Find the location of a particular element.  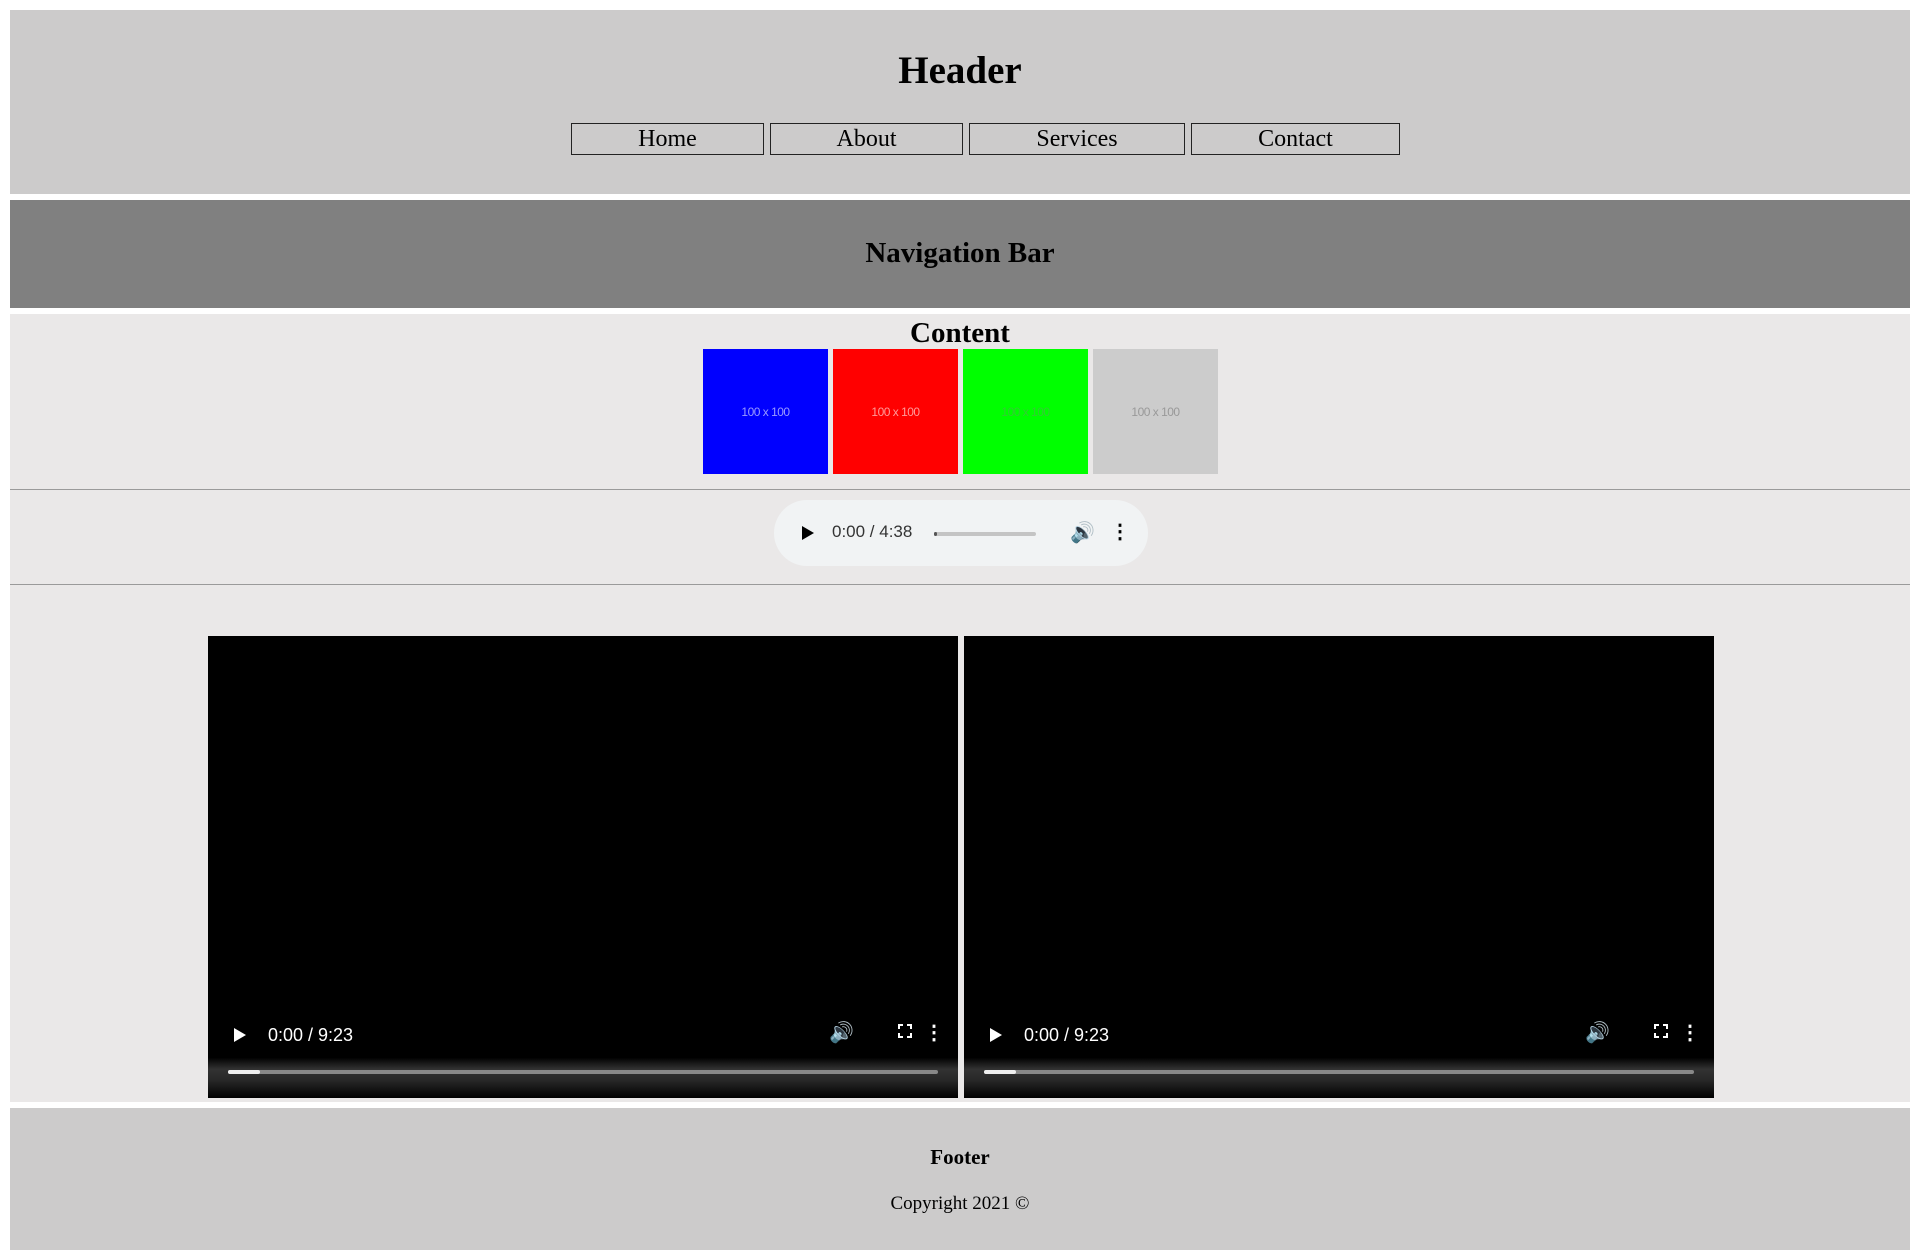

thumbnail-blue: 100 x 100 is located at coordinates (765, 411).